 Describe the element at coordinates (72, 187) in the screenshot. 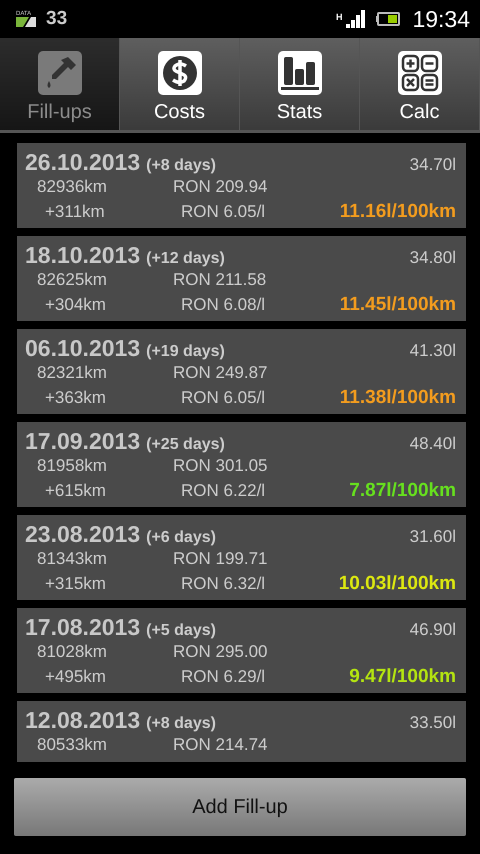

I see `odometer: 82936km` at that location.